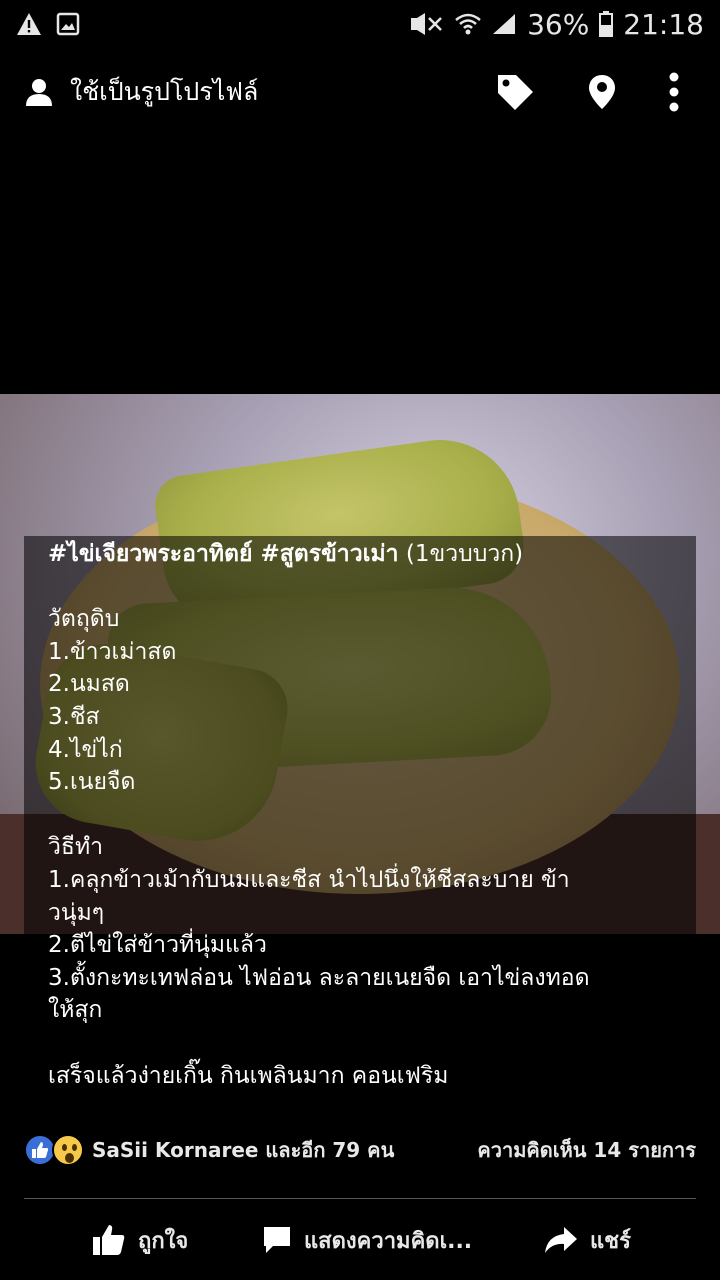  Describe the element at coordinates (610, 1241) in the screenshot. I see `share-label: แชร์` at that location.